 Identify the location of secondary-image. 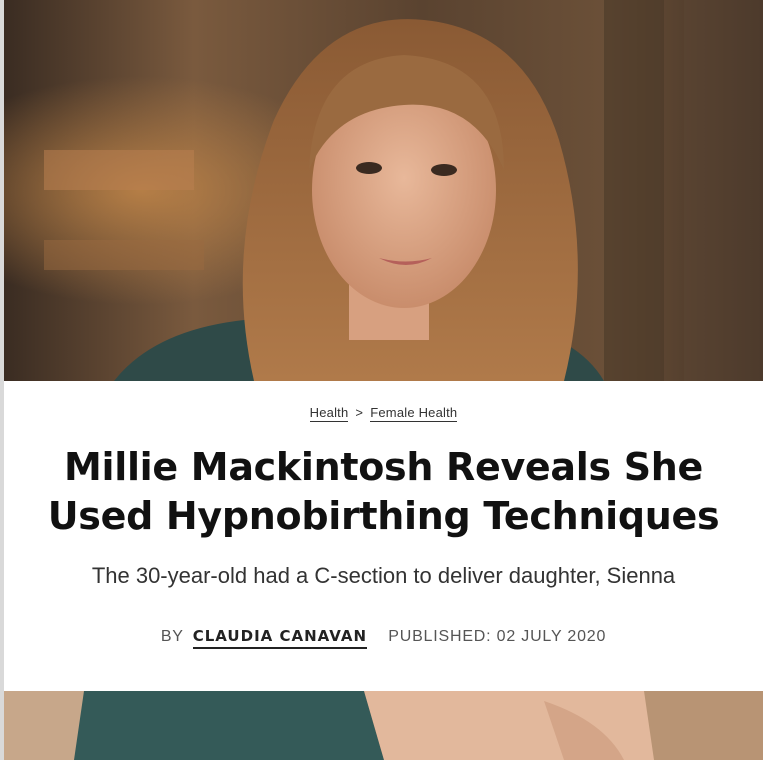
(383, 725).